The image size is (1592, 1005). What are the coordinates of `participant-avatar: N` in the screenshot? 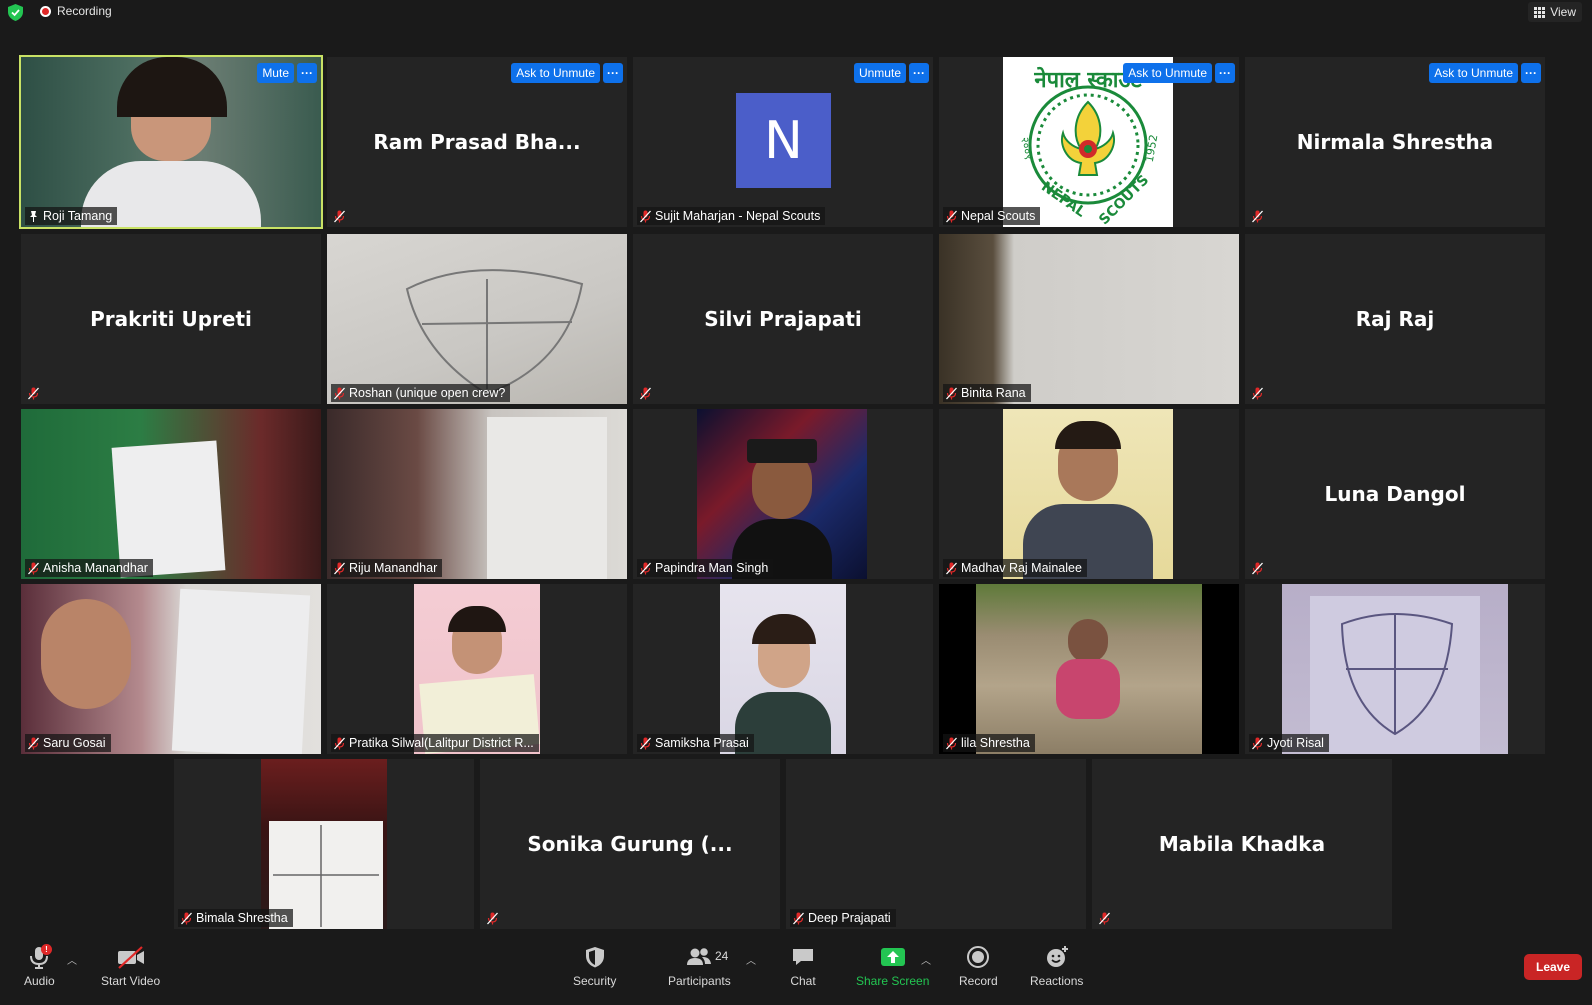 It's located at (783, 140).